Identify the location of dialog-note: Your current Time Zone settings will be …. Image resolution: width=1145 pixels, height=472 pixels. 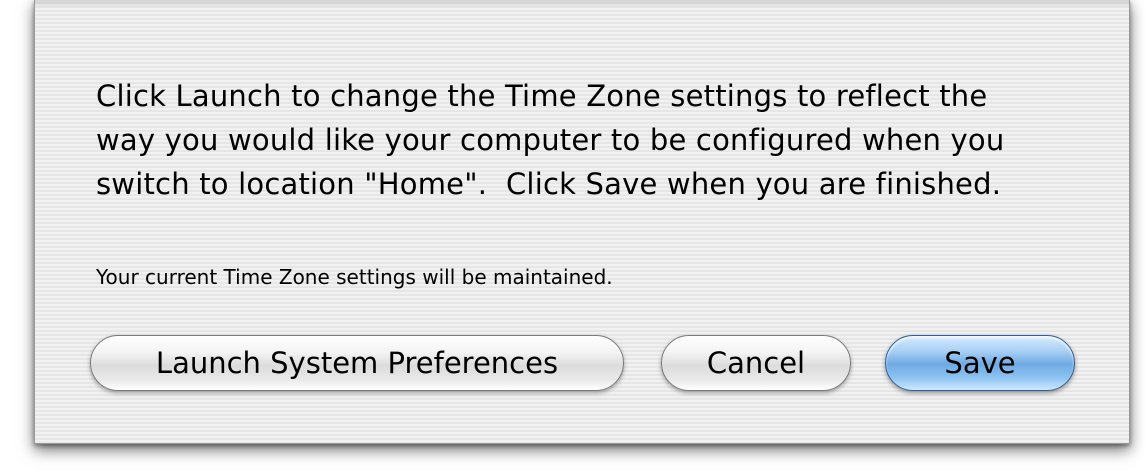
(354, 277).